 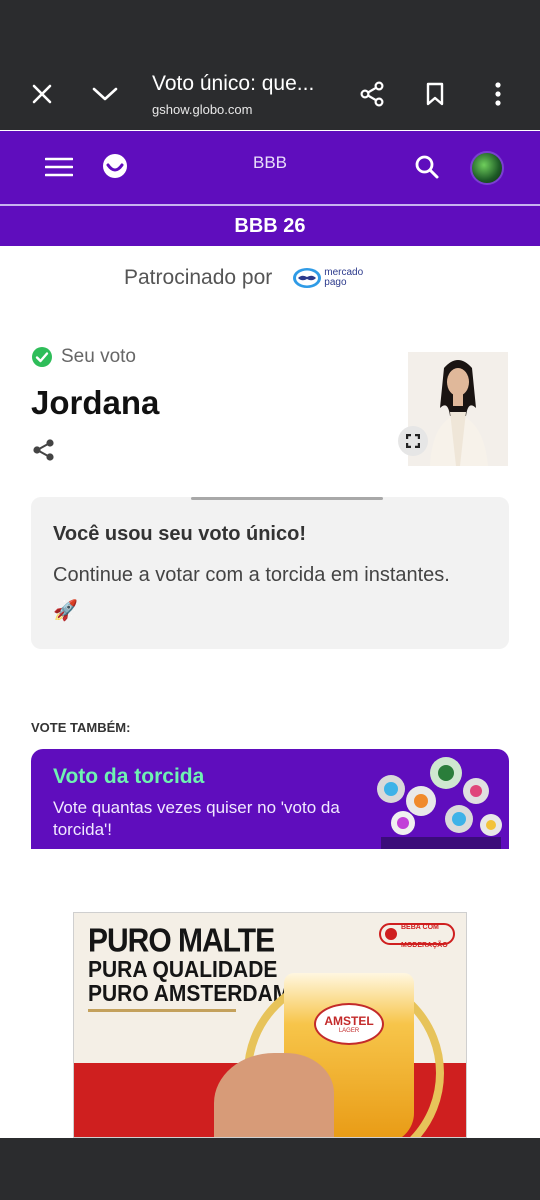 I want to click on badge-line-1: BEBA COM, so click(x=420, y=927).